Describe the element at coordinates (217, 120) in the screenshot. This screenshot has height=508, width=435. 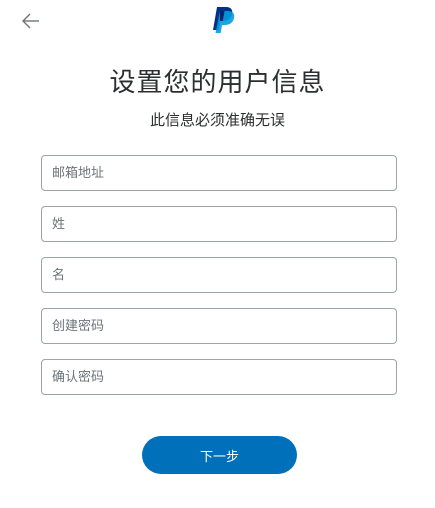
I see `page-subtitle: 此信息必须准确无误` at that location.